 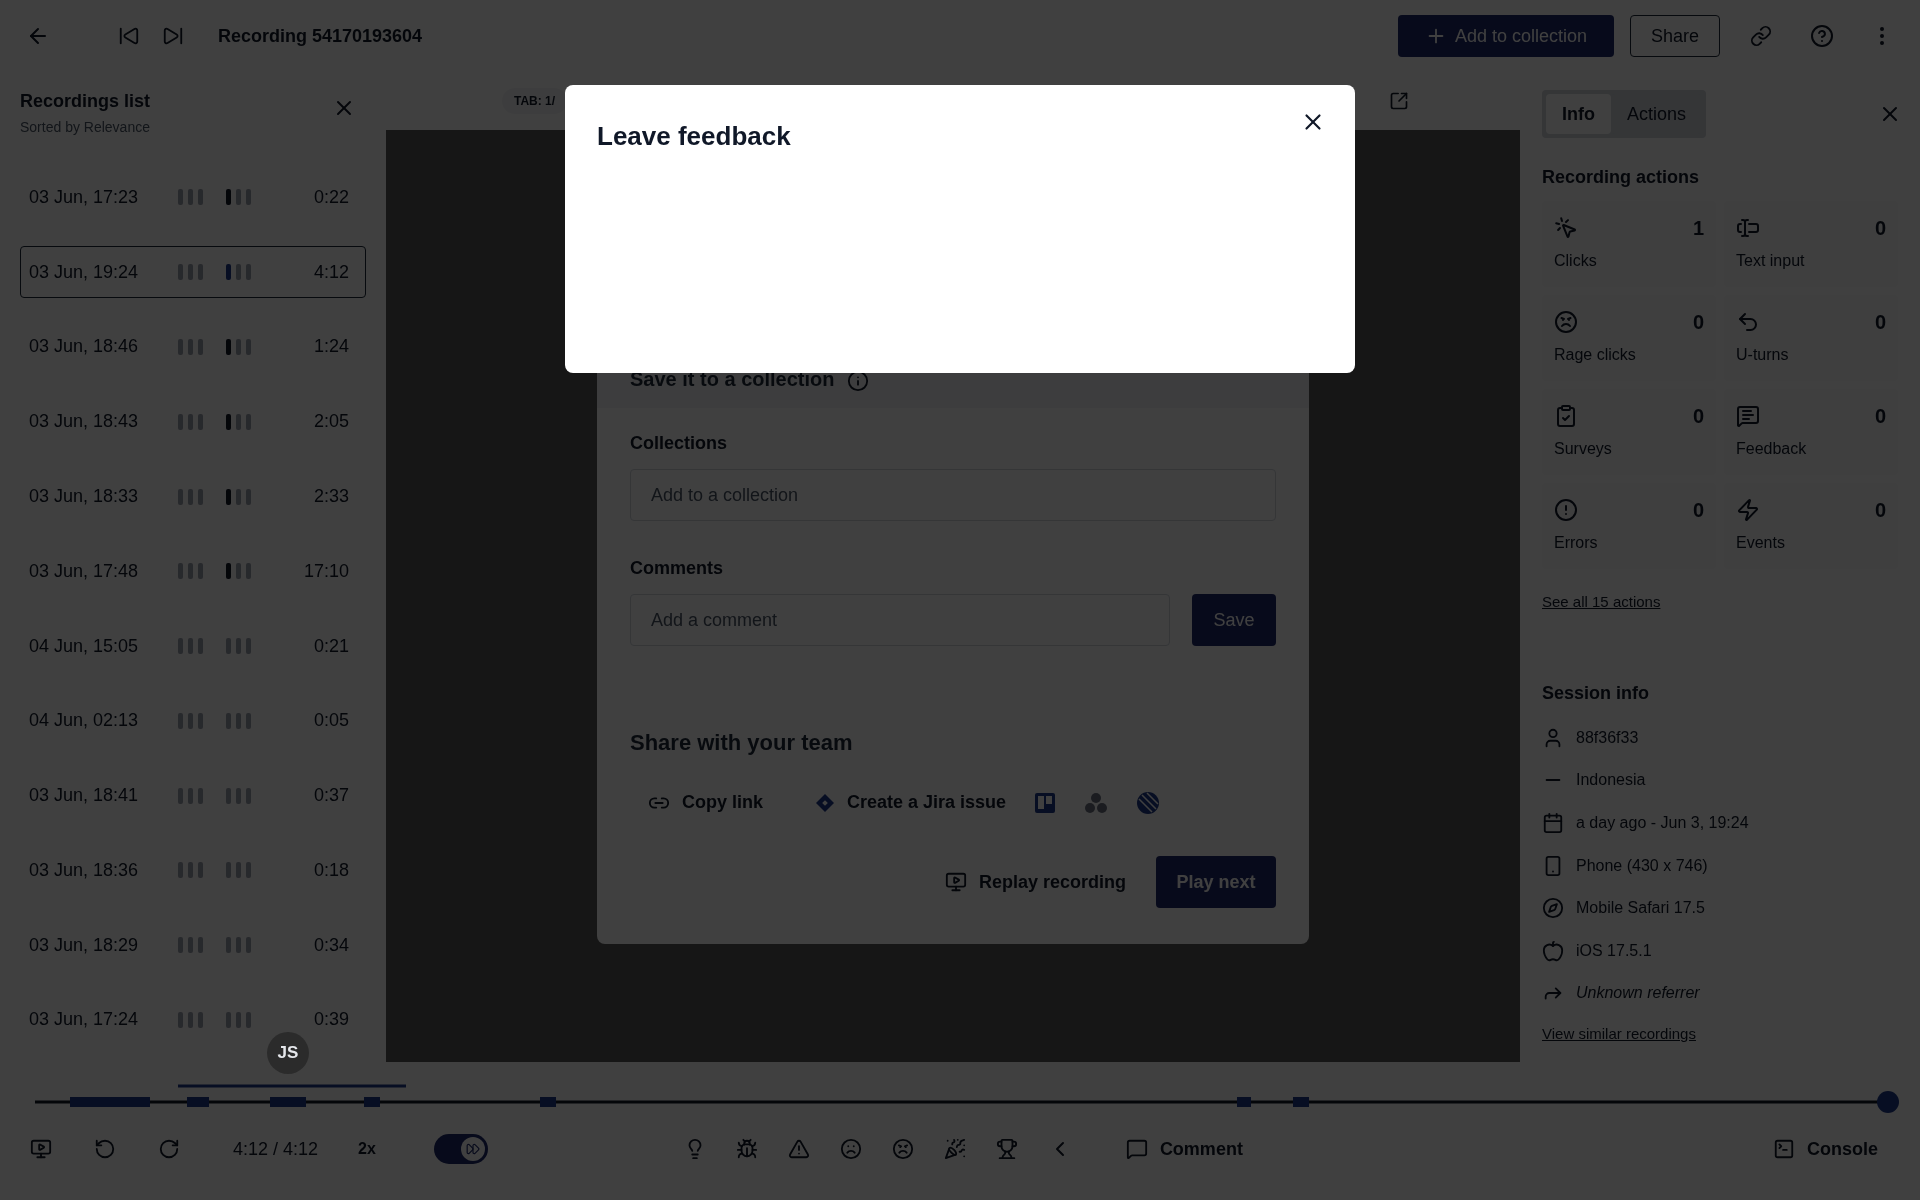 I want to click on action-label: Text input, so click(x=1771, y=261).